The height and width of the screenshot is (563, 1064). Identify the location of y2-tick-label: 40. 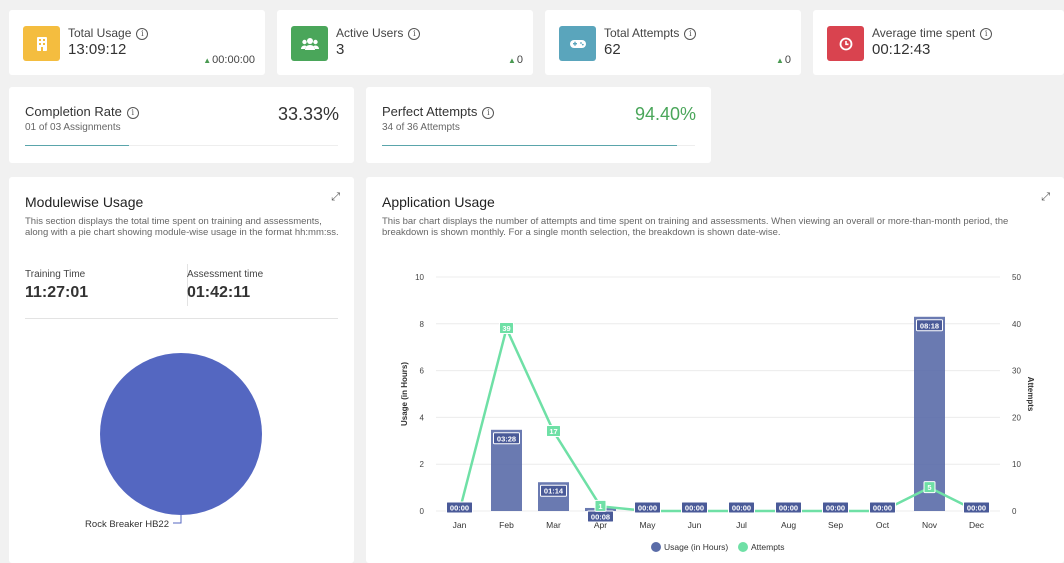
(1016, 324).